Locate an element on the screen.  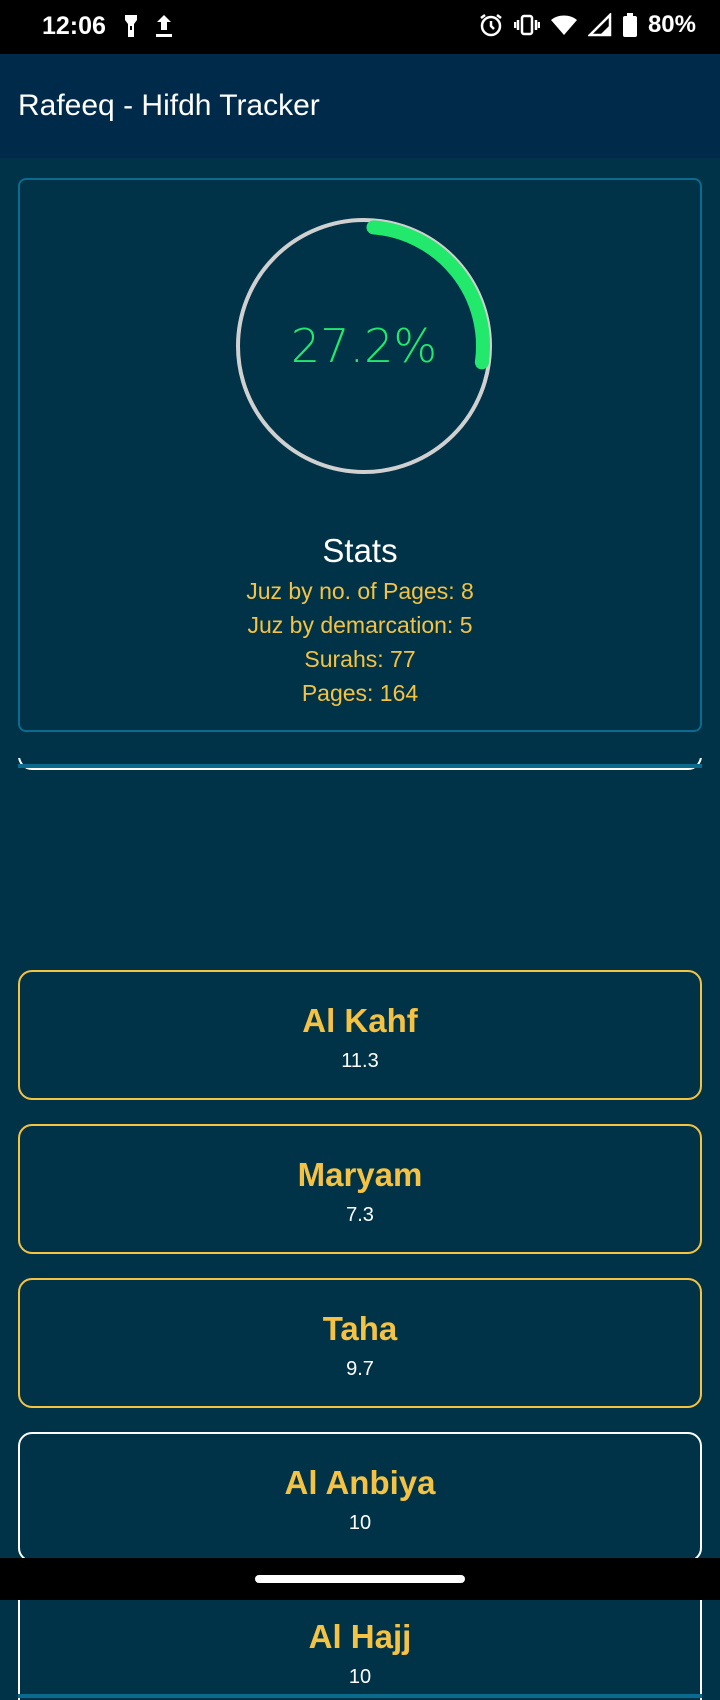
stat-pages: Pages: 164 is located at coordinates (360, 693).